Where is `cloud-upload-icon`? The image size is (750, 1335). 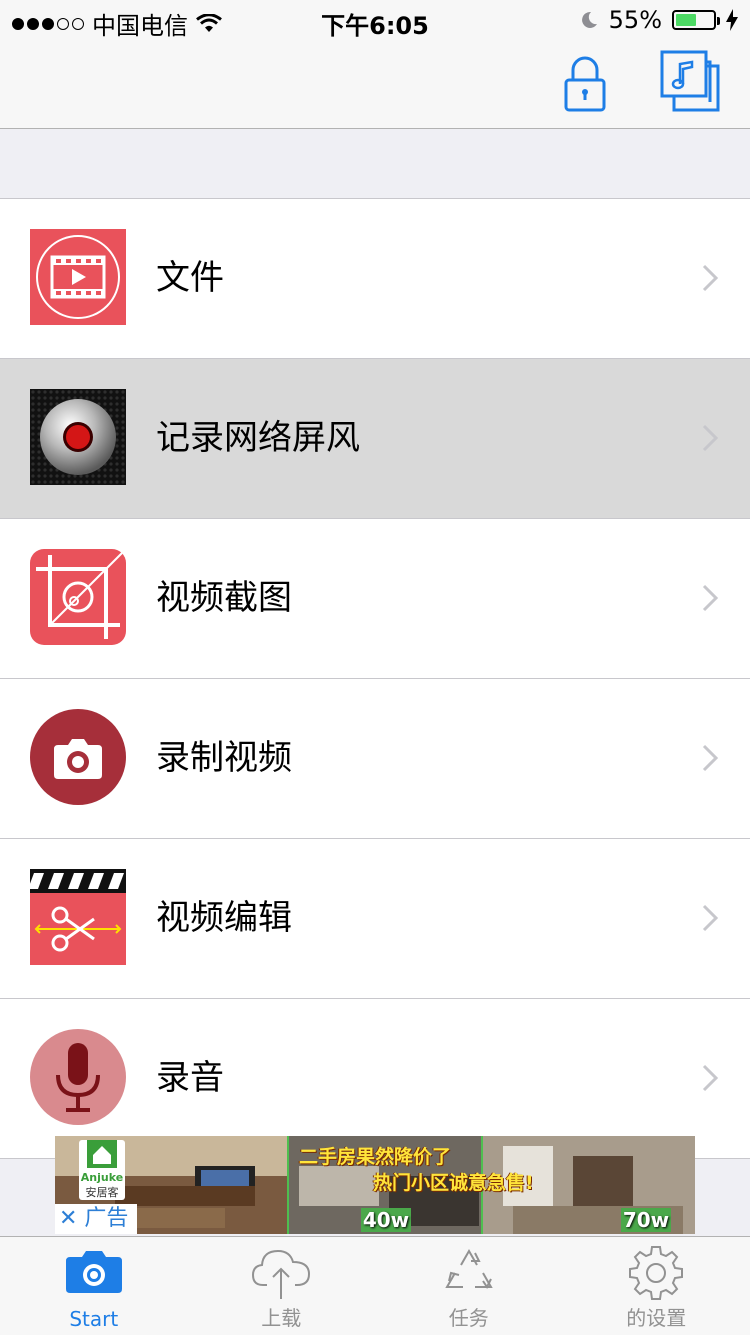 cloud-upload-icon is located at coordinates (281, 1273).